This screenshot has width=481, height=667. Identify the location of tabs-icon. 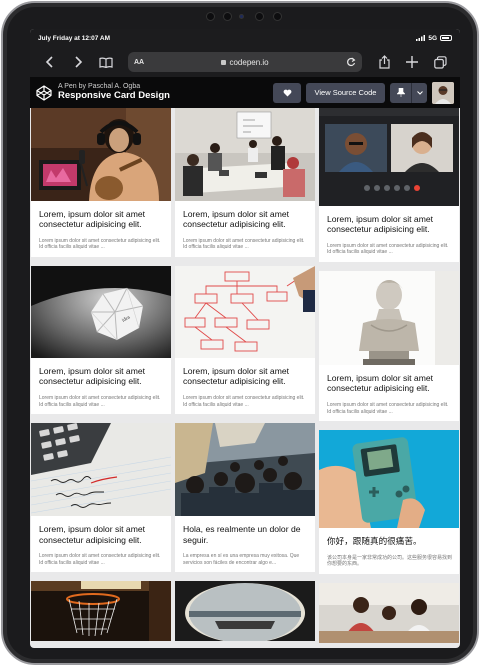
(440, 62).